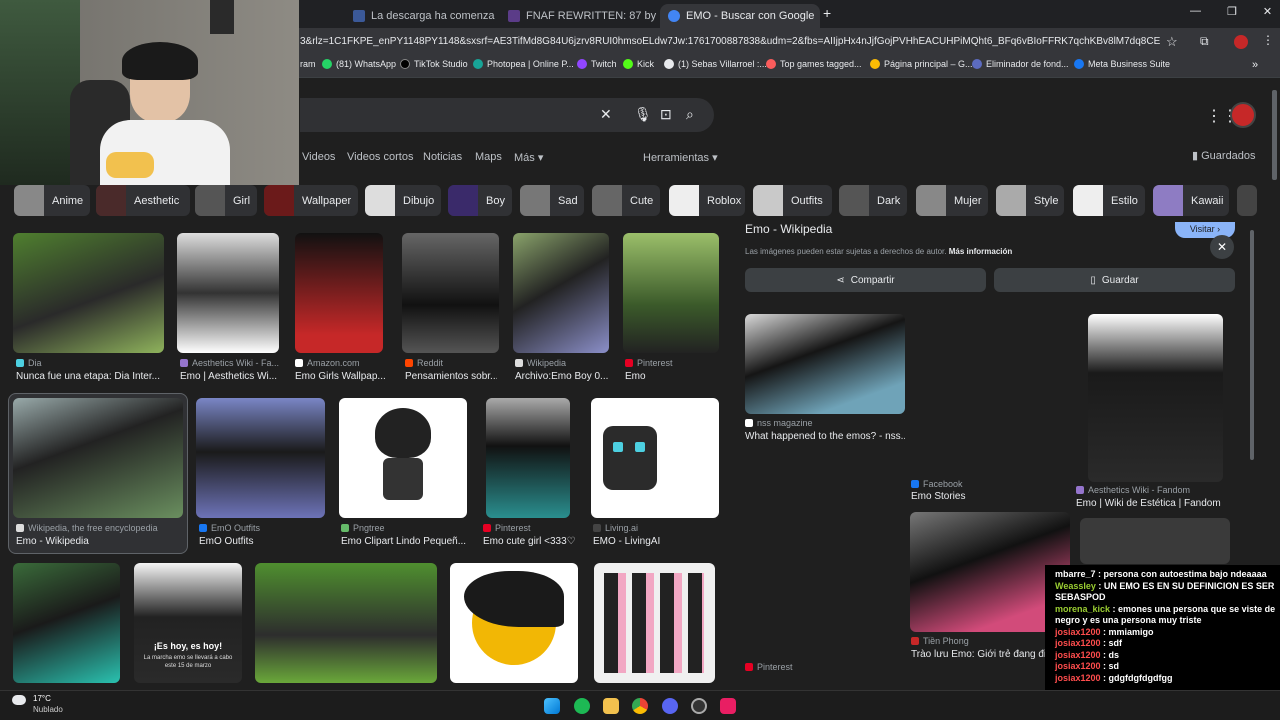 This screenshot has width=1280, height=720. I want to click on chip-cute: Cute, so click(626, 200).